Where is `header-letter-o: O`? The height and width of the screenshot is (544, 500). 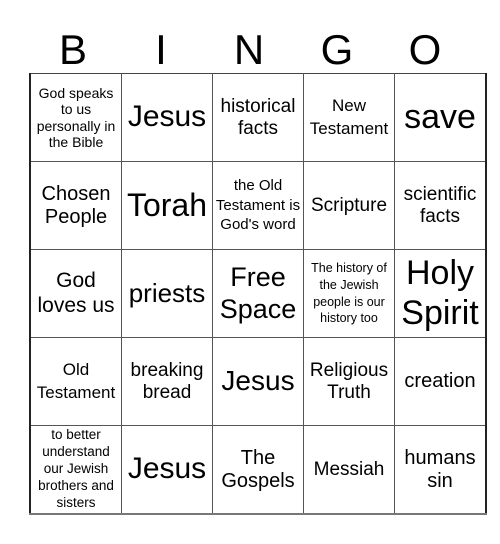
header-letter-o: O is located at coordinates (425, 49).